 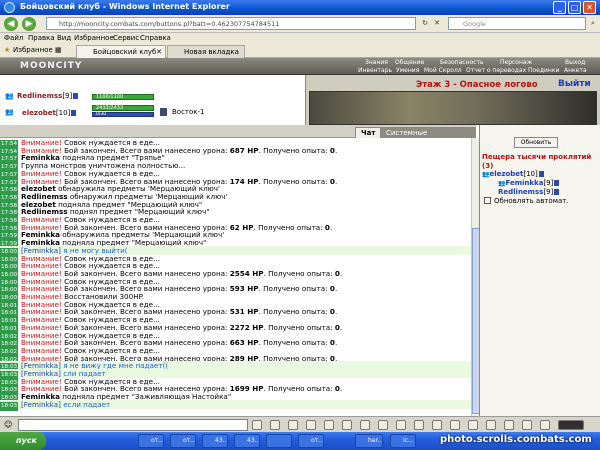 What do you see at coordinates (543, 70) in the screenshot?
I see `nav-battles: Поединки` at bounding box center [543, 70].